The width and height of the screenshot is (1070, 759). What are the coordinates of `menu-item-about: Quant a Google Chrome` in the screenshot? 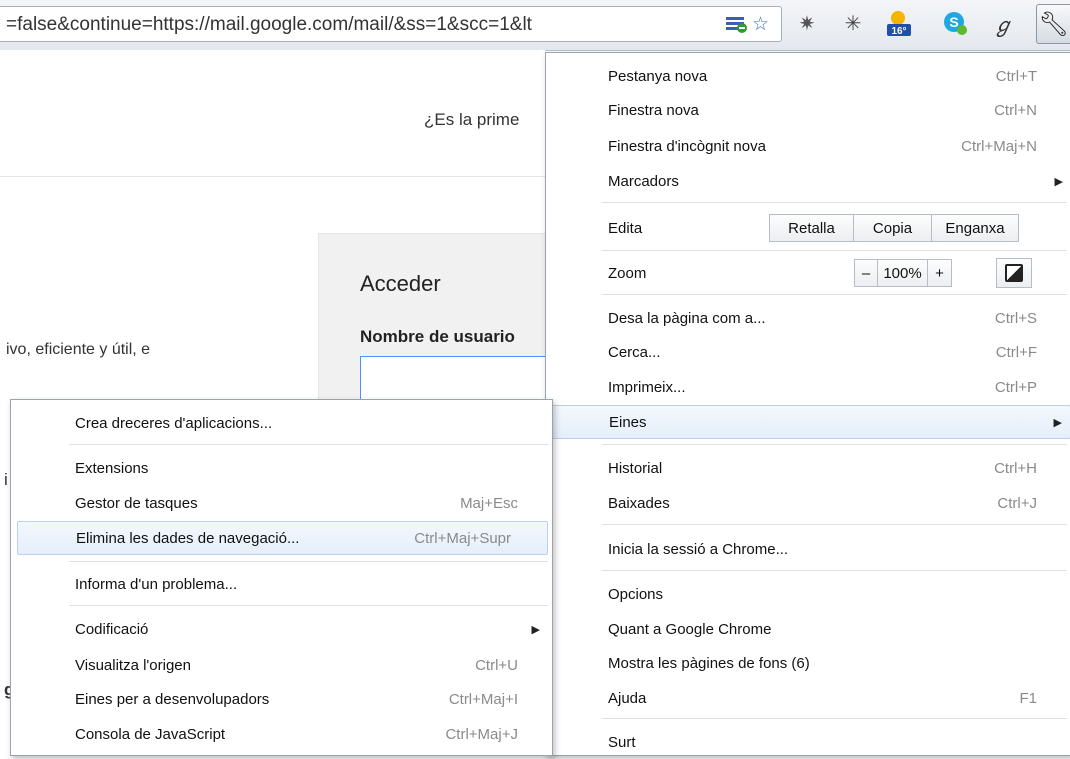 It's located at (808, 629).